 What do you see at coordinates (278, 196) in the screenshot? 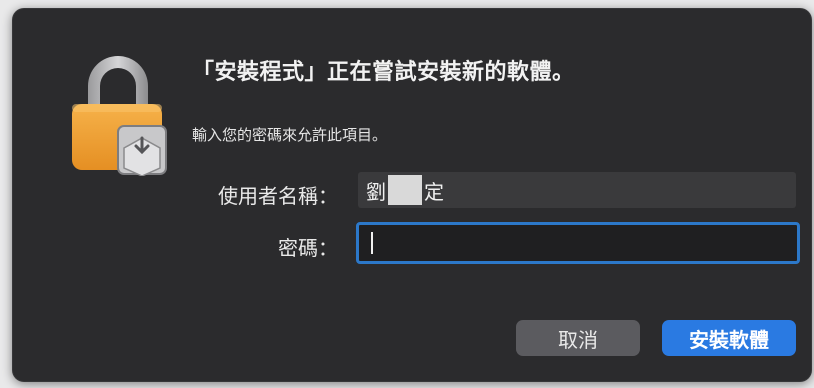
I see `username-label: 使用者名稱：` at bounding box center [278, 196].